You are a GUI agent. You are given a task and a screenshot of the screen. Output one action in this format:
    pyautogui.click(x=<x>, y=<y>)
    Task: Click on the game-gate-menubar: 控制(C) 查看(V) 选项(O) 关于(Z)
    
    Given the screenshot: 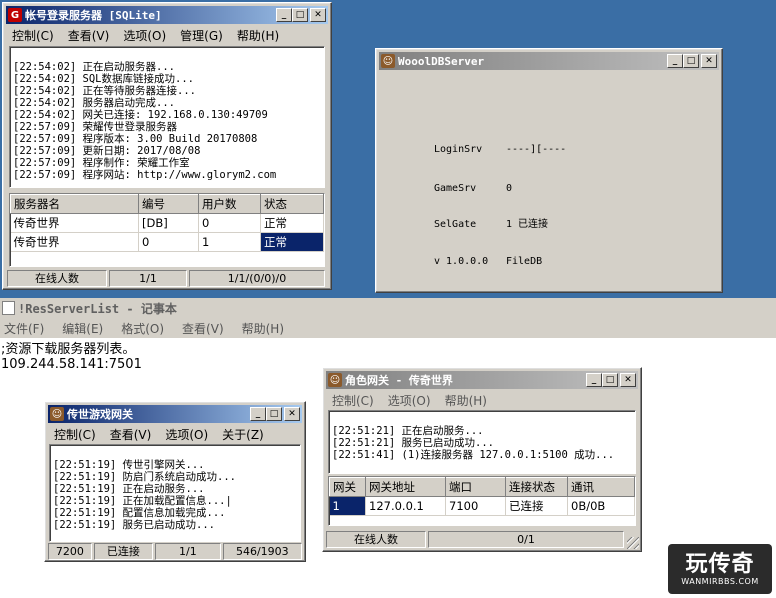 What is the action you would take?
    pyautogui.click(x=175, y=434)
    